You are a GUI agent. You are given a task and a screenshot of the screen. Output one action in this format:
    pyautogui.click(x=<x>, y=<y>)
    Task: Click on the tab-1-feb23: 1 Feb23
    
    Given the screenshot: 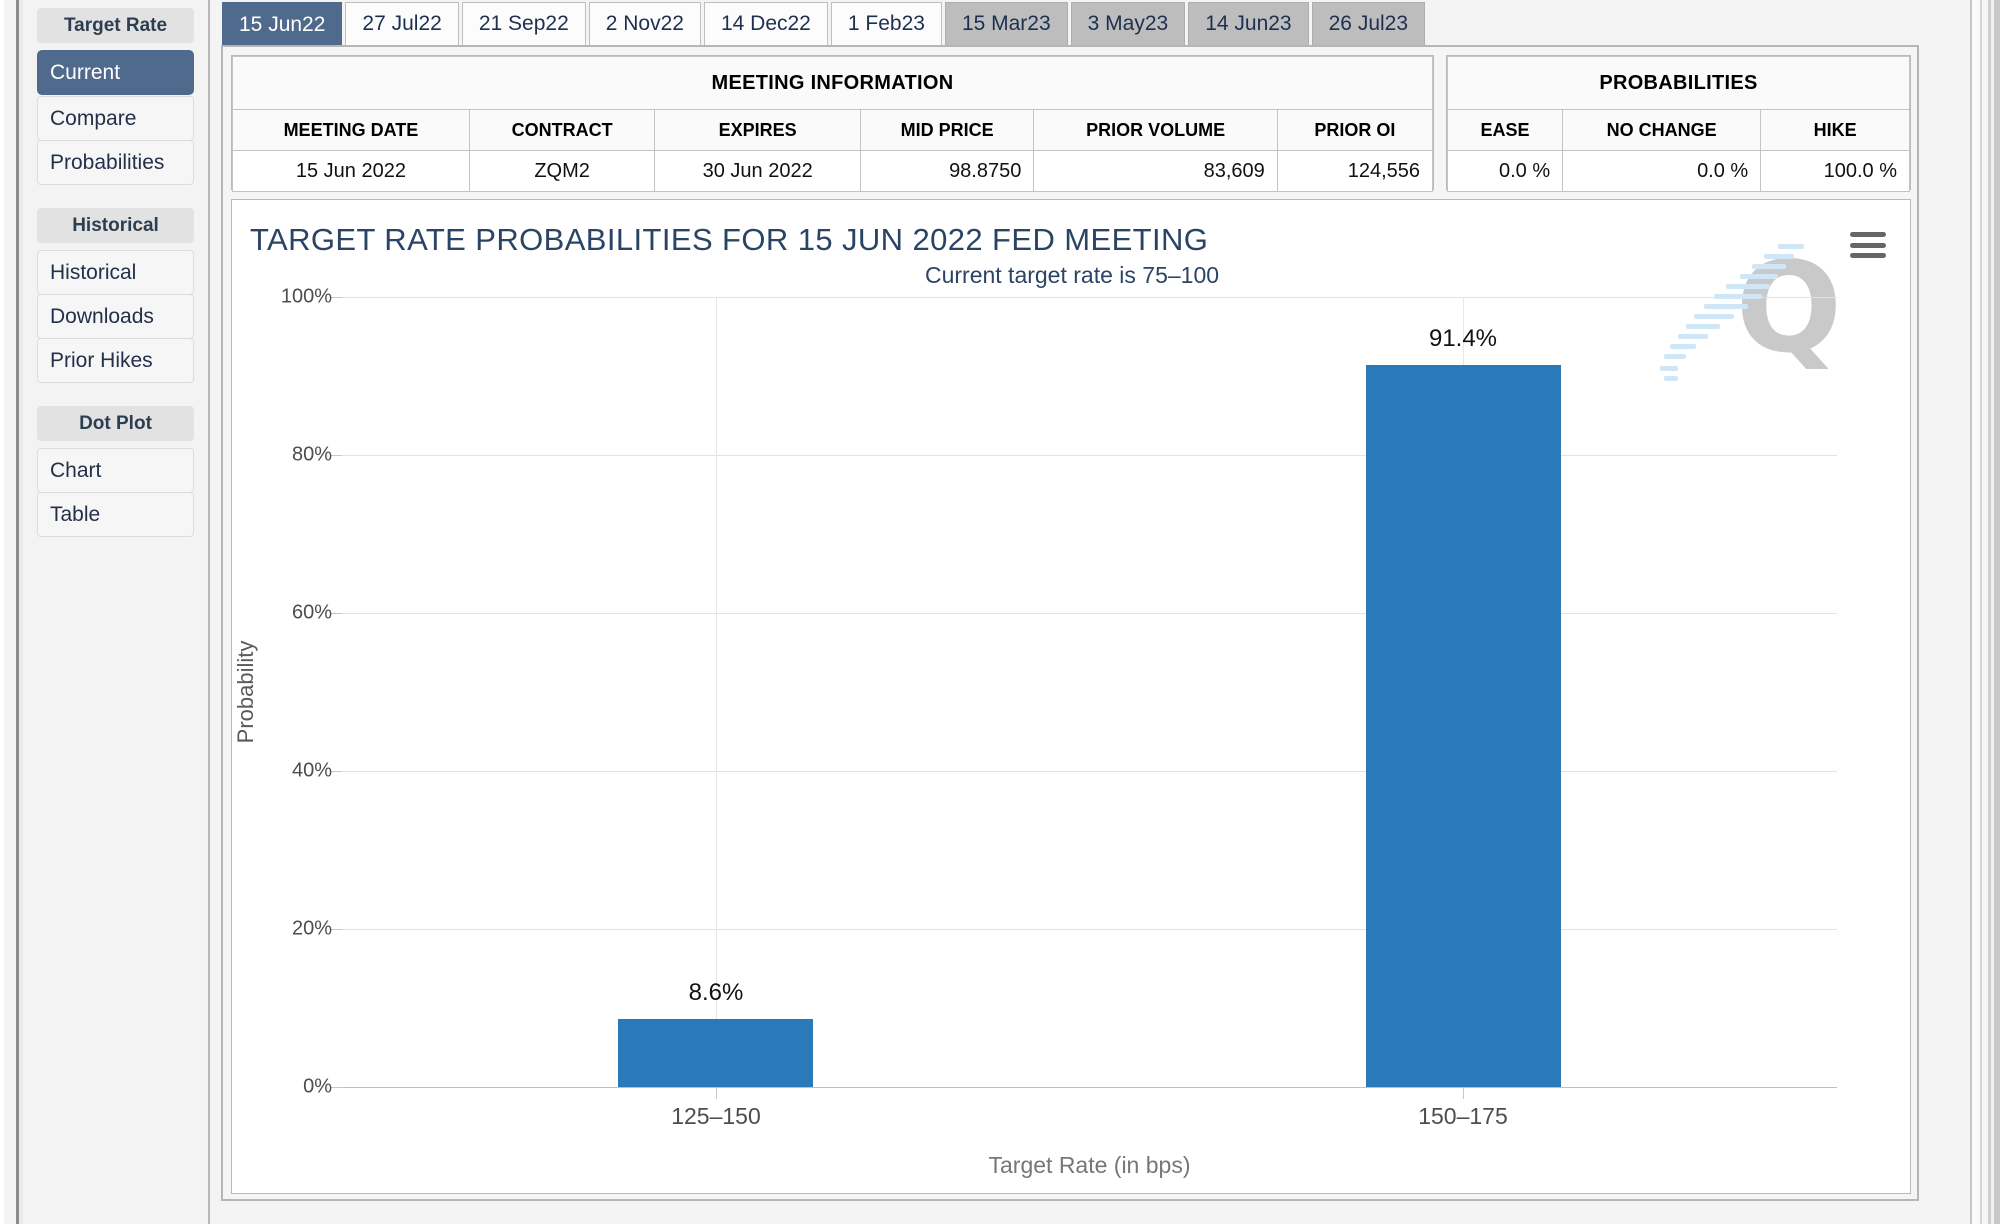 What is the action you would take?
    pyautogui.click(x=886, y=23)
    